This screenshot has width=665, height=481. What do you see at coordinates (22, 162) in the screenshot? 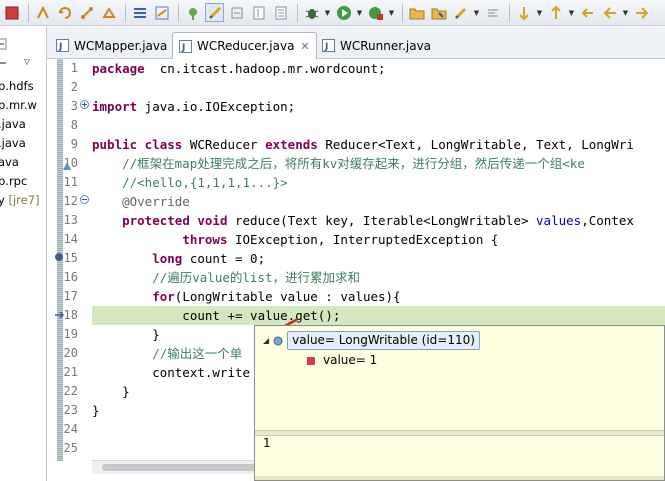
I see `explorer-item: ava` at bounding box center [22, 162].